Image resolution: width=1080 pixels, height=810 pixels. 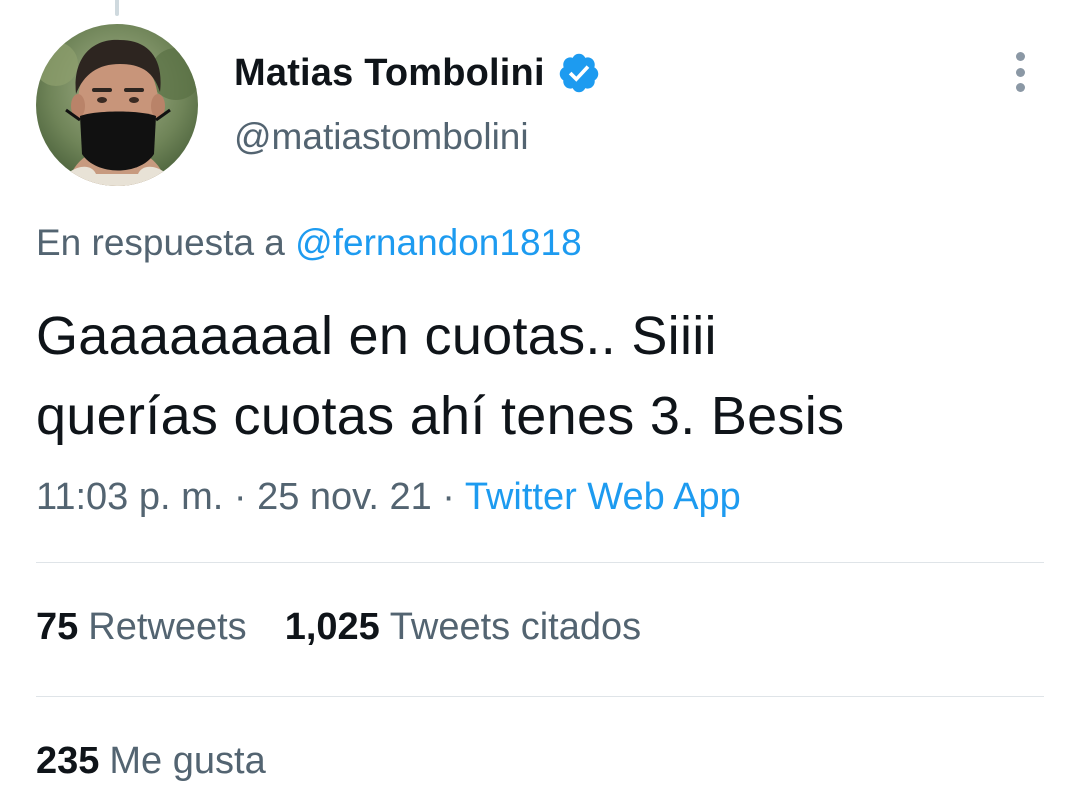 I want to click on quote-tweets-count: 1,025, so click(x=332, y=627).